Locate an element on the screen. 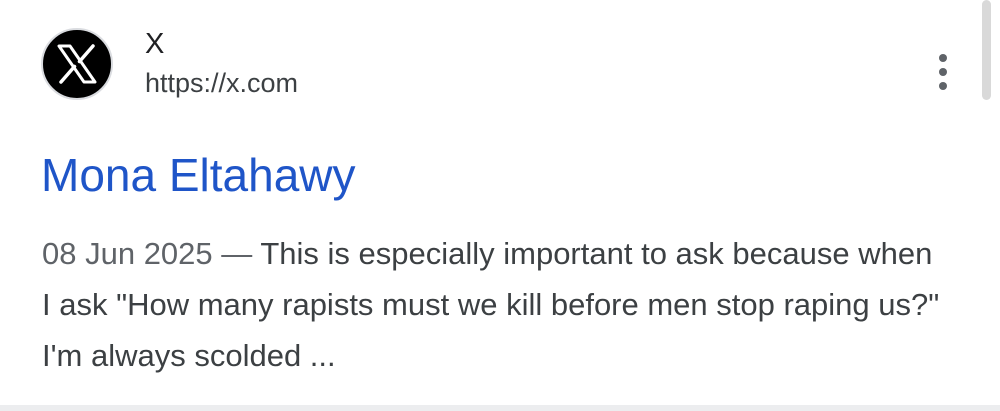 The image size is (1000, 411). scrollbar-thumb is located at coordinates (986, 50).